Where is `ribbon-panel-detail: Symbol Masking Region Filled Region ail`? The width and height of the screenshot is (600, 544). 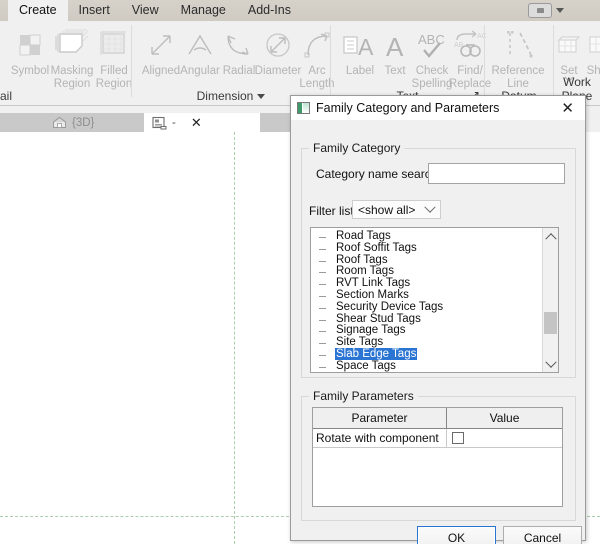 ribbon-panel-detail: Symbol Masking Region Filled Region ail is located at coordinates (66, 63).